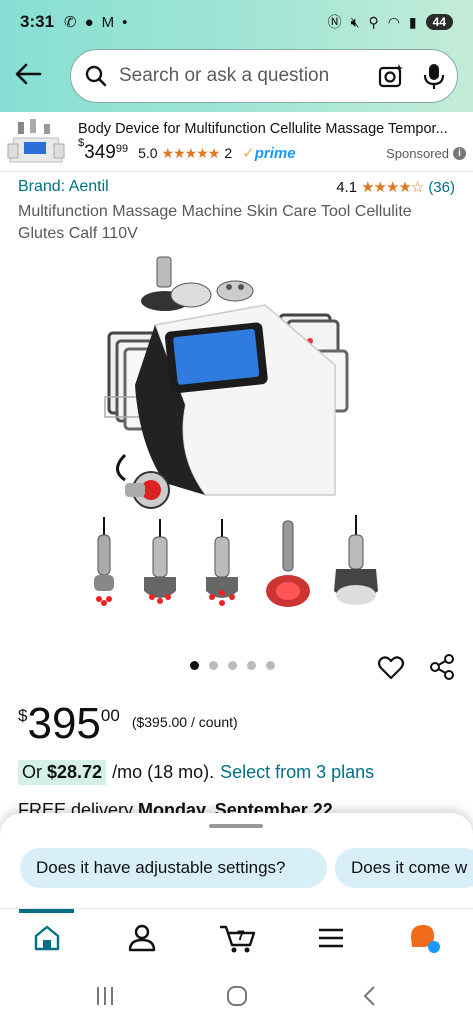 The height and width of the screenshot is (1024, 473). I want to click on battery-indicator: 44, so click(439, 22).